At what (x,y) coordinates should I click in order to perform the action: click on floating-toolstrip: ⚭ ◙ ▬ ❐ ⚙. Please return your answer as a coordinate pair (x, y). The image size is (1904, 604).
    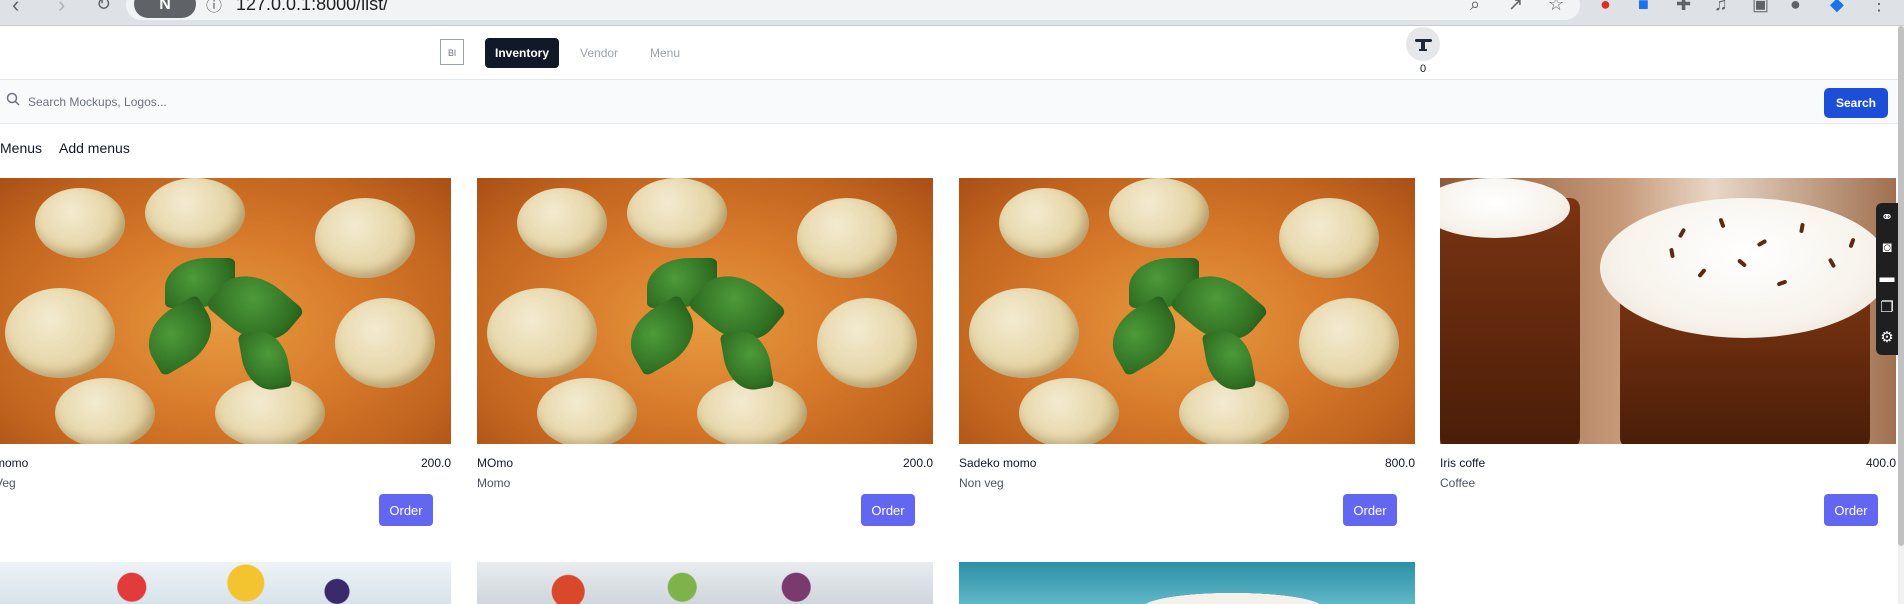
    Looking at the image, I should click on (1887, 279).